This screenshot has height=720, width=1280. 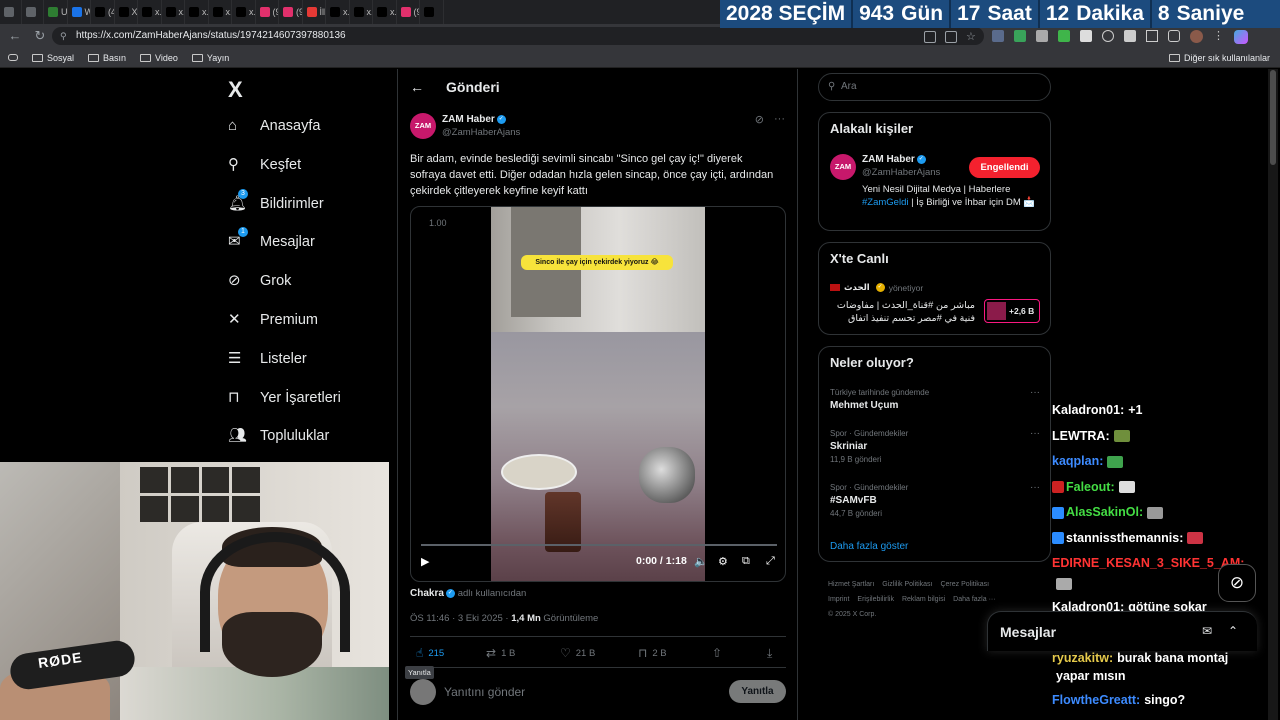 What do you see at coordinates (851, 584) in the screenshot?
I see `footer-link: Hizmet Şartları` at bounding box center [851, 584].